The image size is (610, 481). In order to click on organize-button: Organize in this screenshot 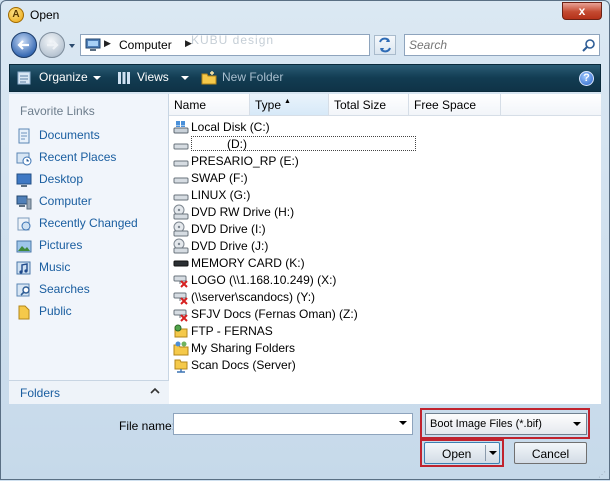, I will do `click(63, 77)`.